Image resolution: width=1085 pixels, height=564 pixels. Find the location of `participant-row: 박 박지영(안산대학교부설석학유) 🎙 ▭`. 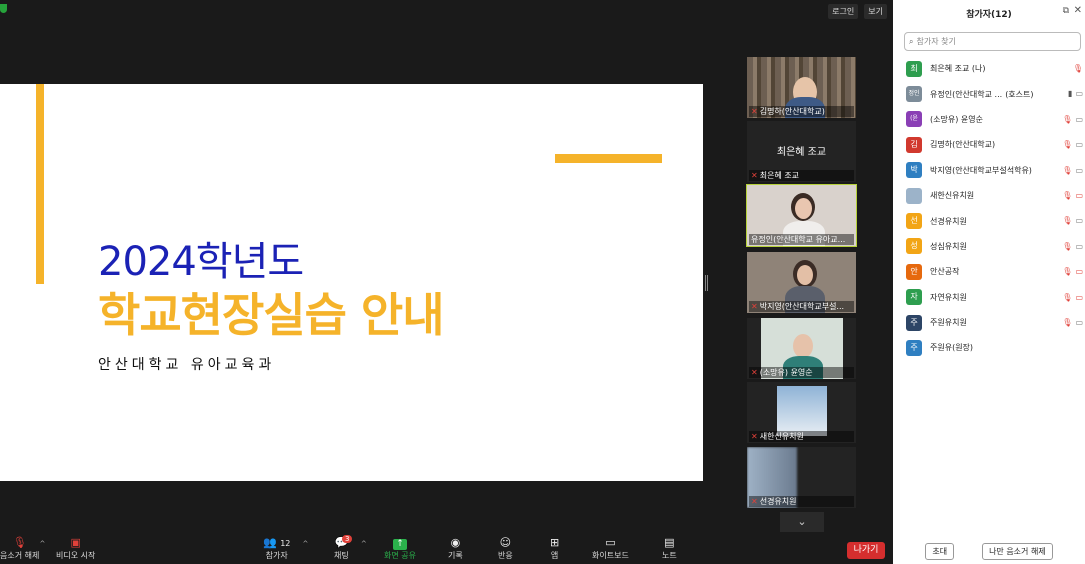

participant-row: 박 박지영(안산대학교부설석학유) 🎙 ▭ is located at coordinates (994, 170).